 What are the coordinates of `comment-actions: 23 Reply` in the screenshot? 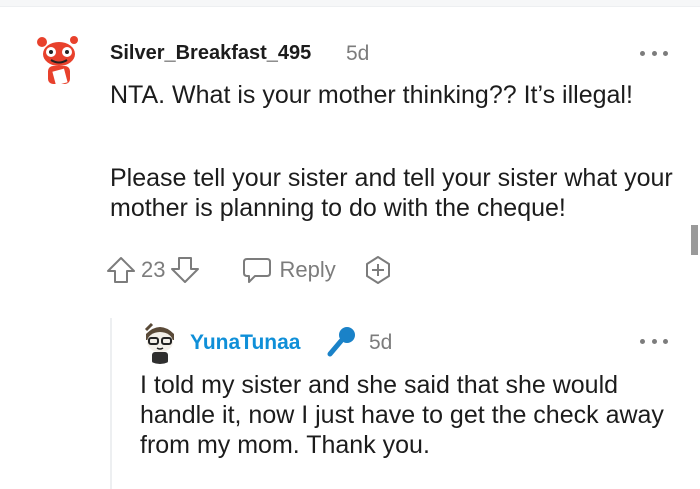 It's located at (249, 270).